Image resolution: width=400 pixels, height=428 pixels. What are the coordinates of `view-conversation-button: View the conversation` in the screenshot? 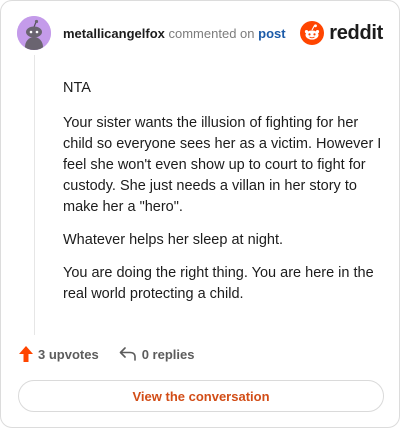 It's located at (201, 396).